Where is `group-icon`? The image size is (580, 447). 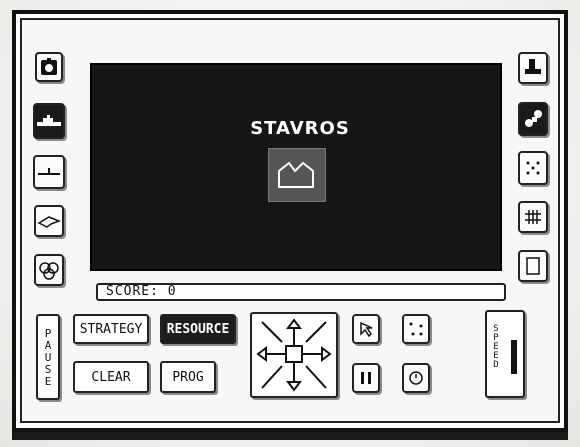
group-icon is located at coordinates (49, 271).